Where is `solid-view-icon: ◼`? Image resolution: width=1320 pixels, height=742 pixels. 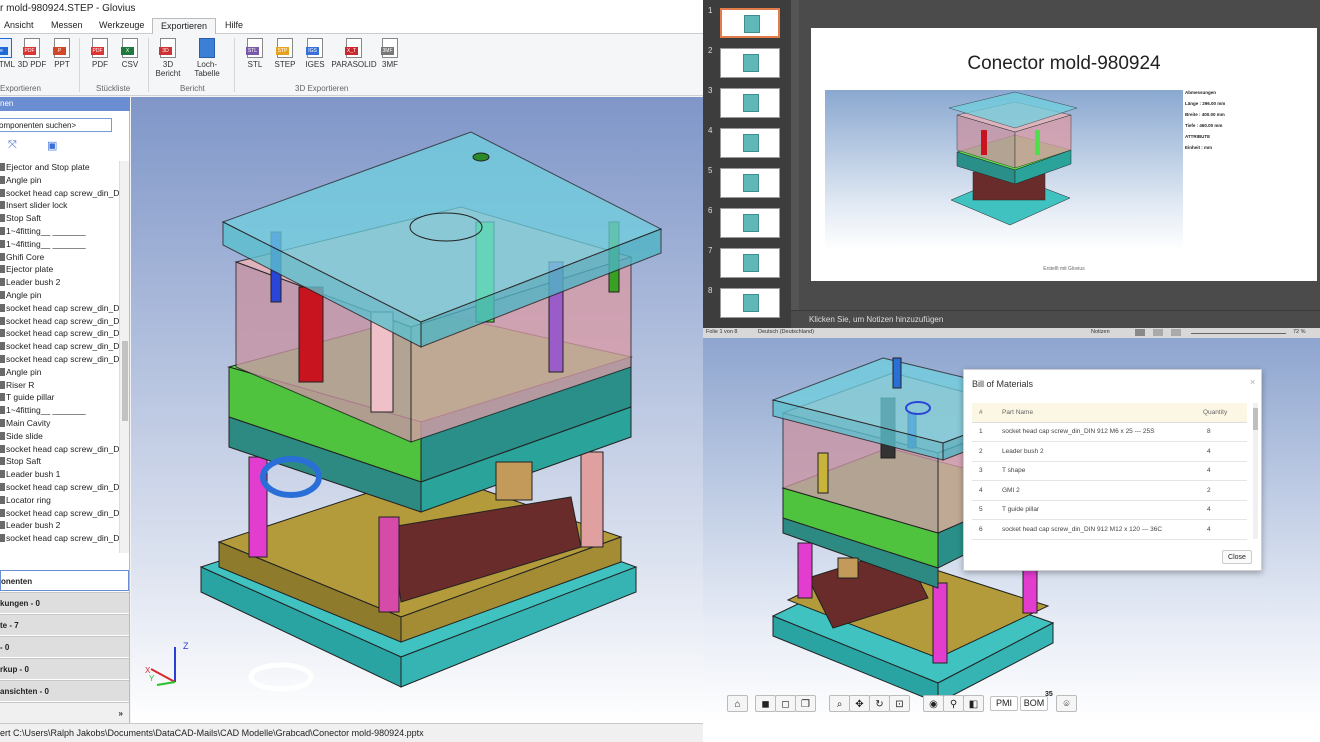 solid-view-icon: ◼ is located at coordinates (765, 703).